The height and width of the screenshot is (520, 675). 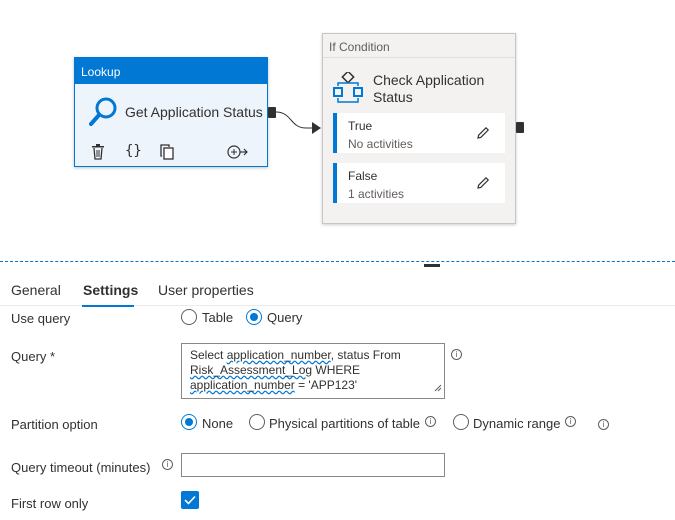 I want to click on query-timeout-input, so click(x=313, y=465).